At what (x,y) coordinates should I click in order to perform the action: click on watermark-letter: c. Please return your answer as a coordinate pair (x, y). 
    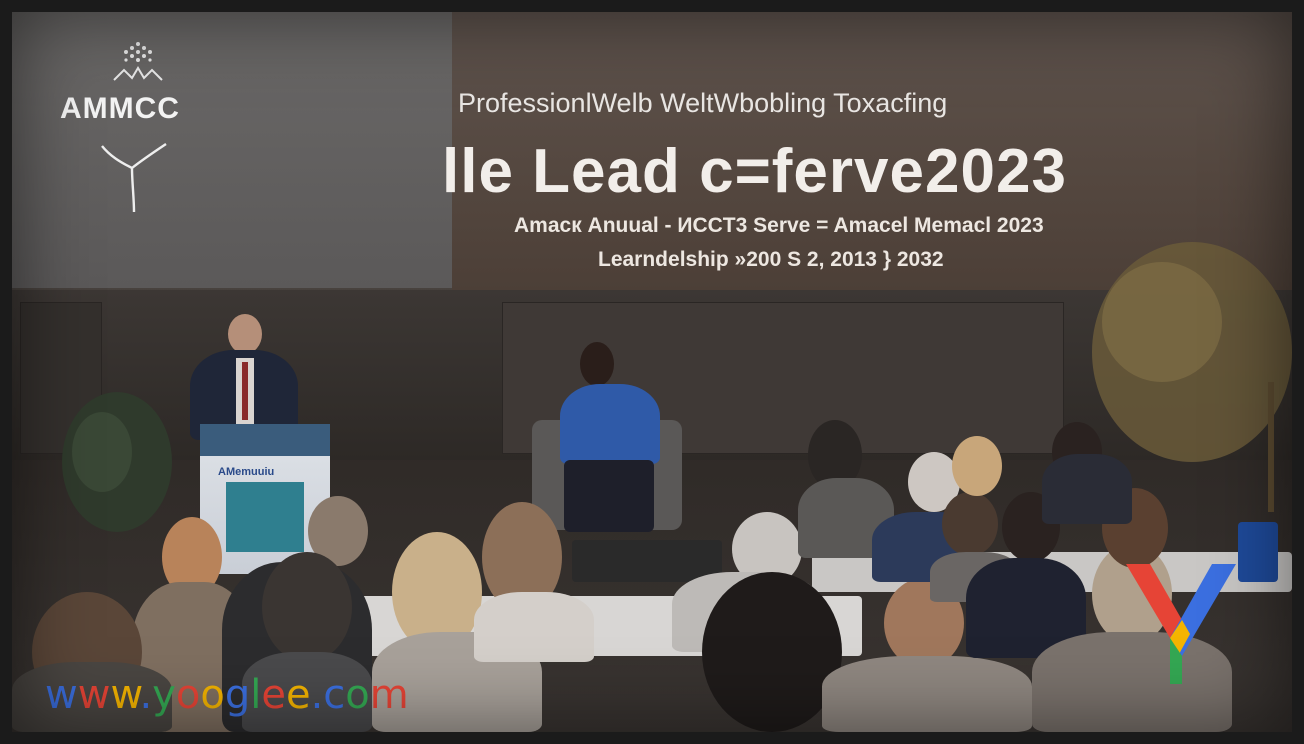
    Looking at the image, I should click on (334, 695).